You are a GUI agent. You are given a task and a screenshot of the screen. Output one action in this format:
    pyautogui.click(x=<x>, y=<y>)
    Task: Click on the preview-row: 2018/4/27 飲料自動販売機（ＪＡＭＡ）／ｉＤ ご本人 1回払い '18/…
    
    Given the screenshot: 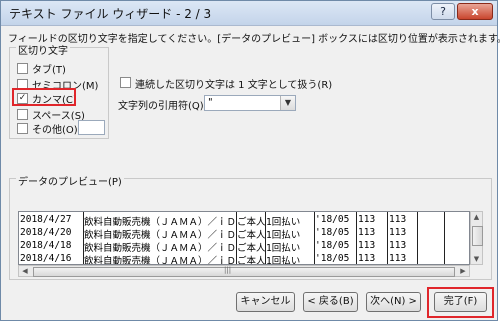 What is the action you would take?
    pyautogui.click(x=244, y=221)
    